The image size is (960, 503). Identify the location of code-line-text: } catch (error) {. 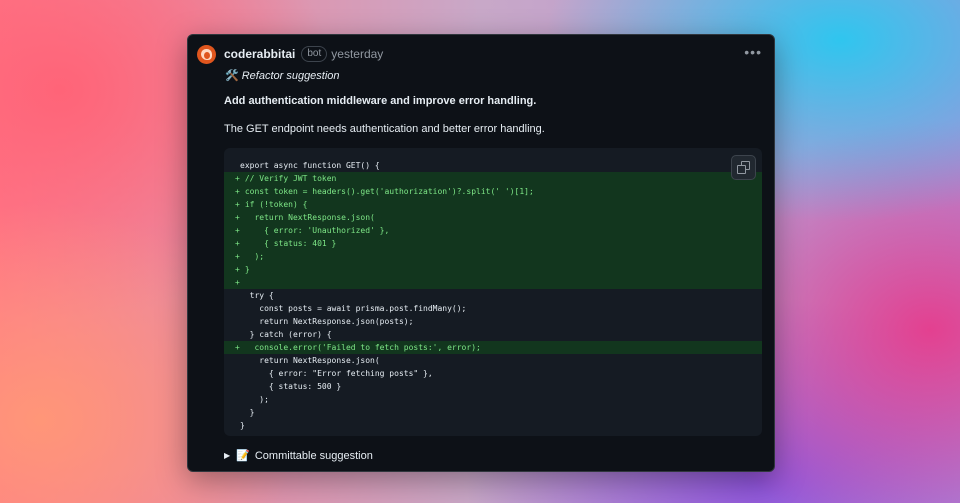
(286, 334).